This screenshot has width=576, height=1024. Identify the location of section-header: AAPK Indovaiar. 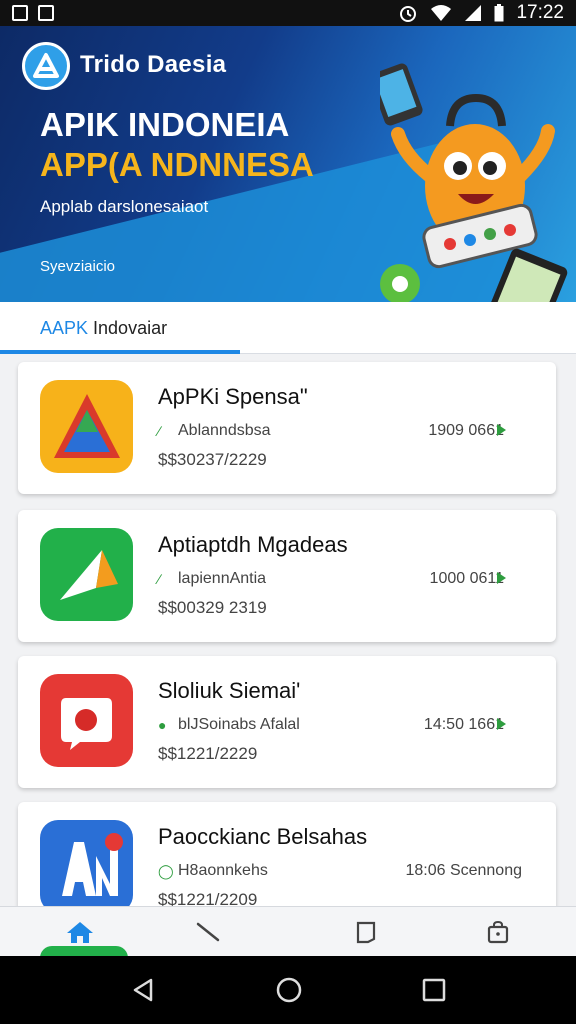
(288, 328).